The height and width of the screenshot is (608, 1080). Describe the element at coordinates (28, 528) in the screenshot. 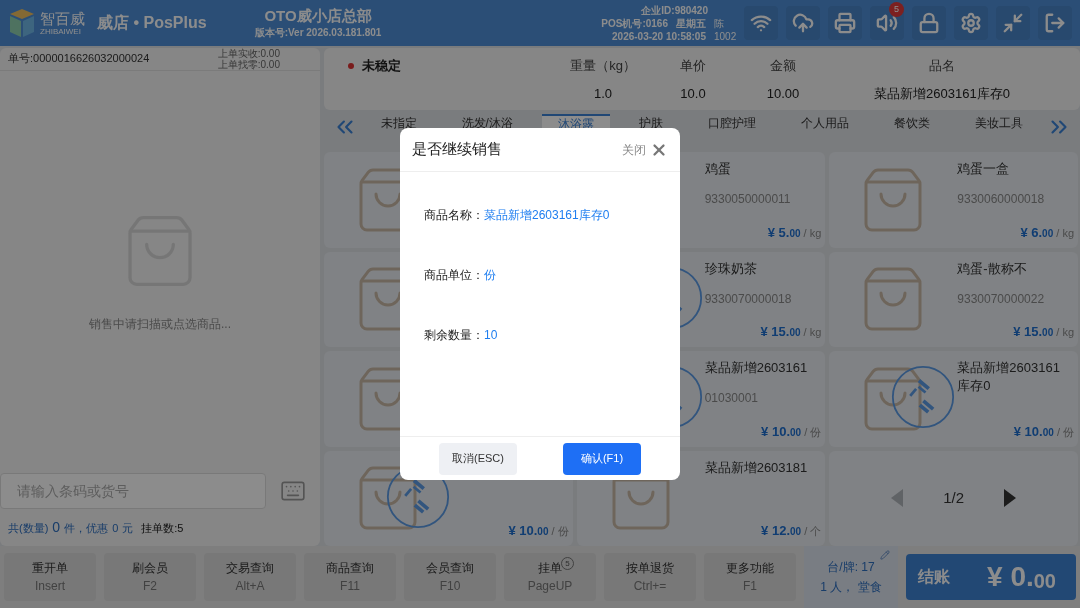

I see `quantity-label: 共(数量)` at that location.